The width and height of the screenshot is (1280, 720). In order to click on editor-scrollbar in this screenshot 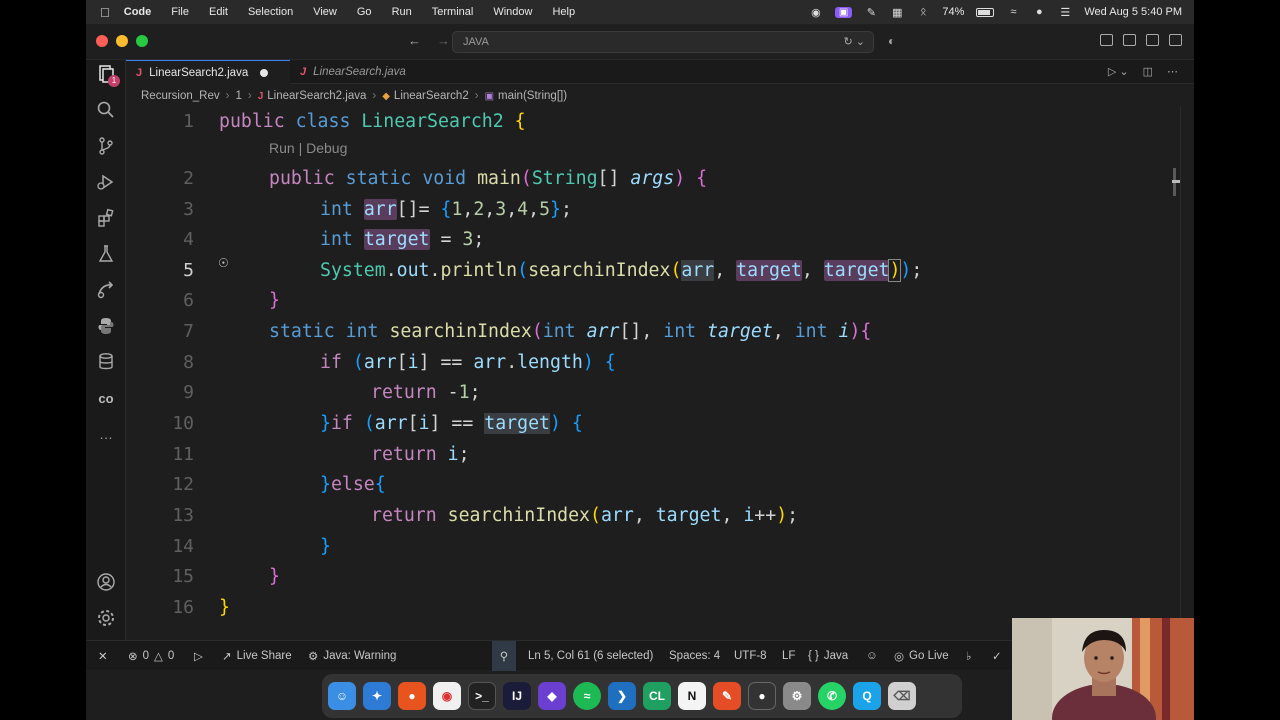, I will do `click(1186, 372)`.